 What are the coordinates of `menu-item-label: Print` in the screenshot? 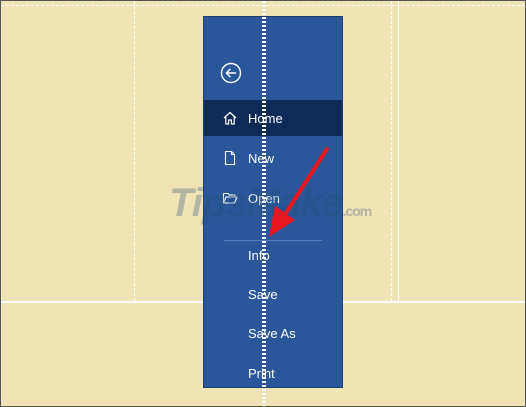 It's located at (261, 373).